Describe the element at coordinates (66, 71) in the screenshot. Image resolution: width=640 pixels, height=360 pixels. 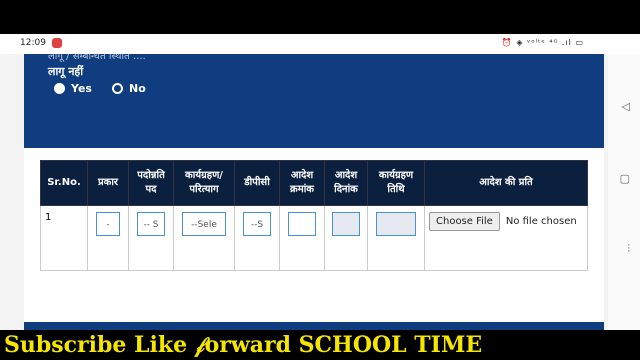
I see `question-label: लागू नहीं` at that location.